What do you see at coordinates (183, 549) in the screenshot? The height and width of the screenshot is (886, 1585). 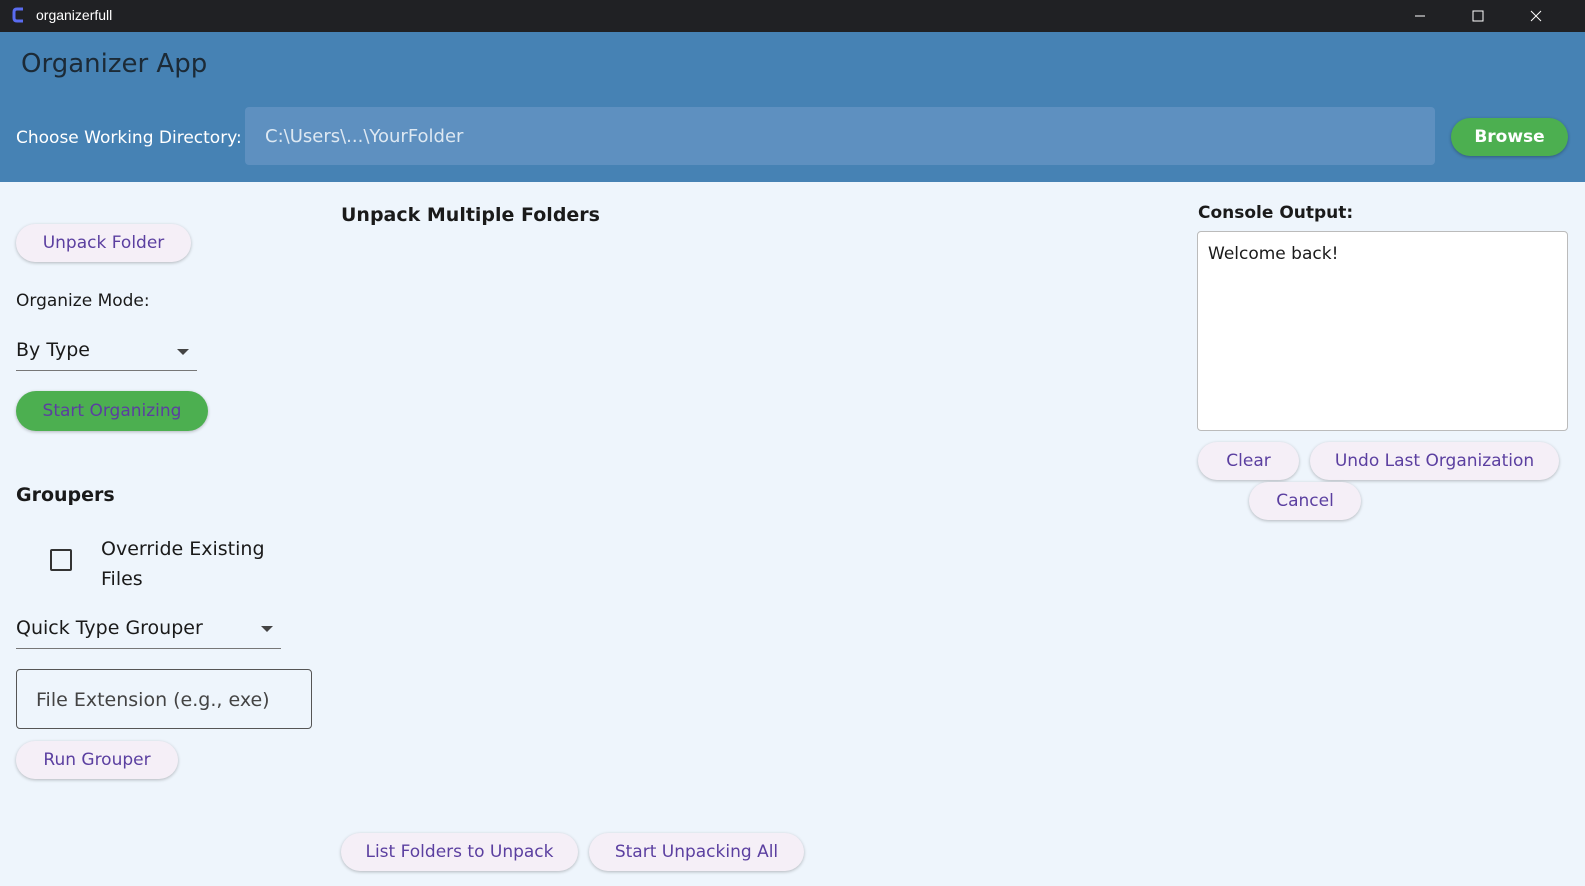 I see `override-label-line1: Override Existing` at bounding box center [183, 549].